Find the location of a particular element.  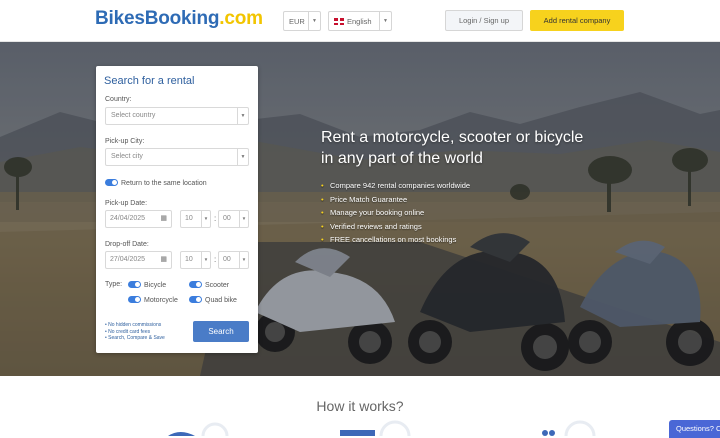

feature-item: Compare 942 rental companies worldwide is located at coordinates (481, 186).